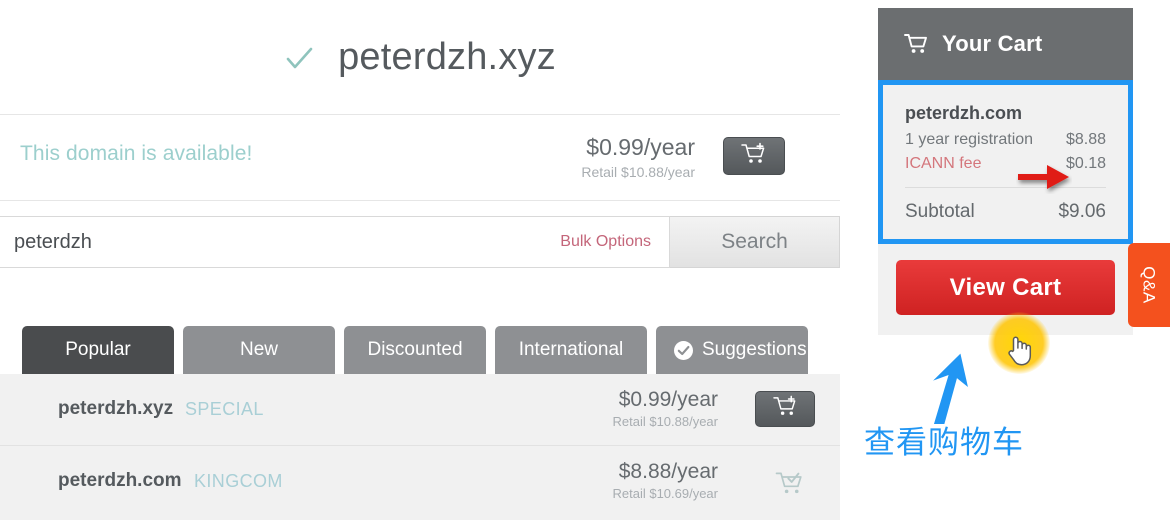  What do you see at coordinates (755, 242) in the screenshot?
I see `search-button: Search` at bounding box center [755, 242].